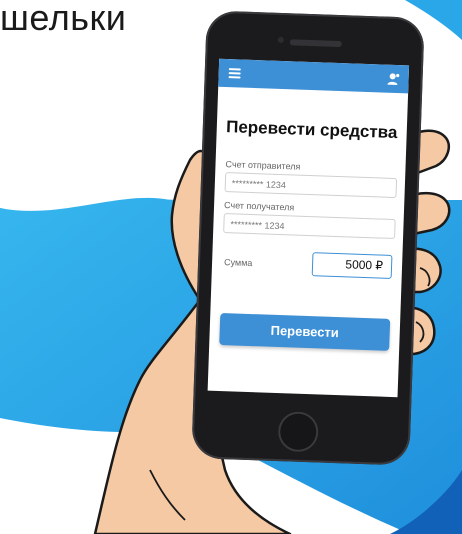 Image resolution: width=462 pixels, height=534 pixels. What do you see at coordinates (280, 40) in the screenshot?
I see `camera-icon` at bounding box center [280, 40].